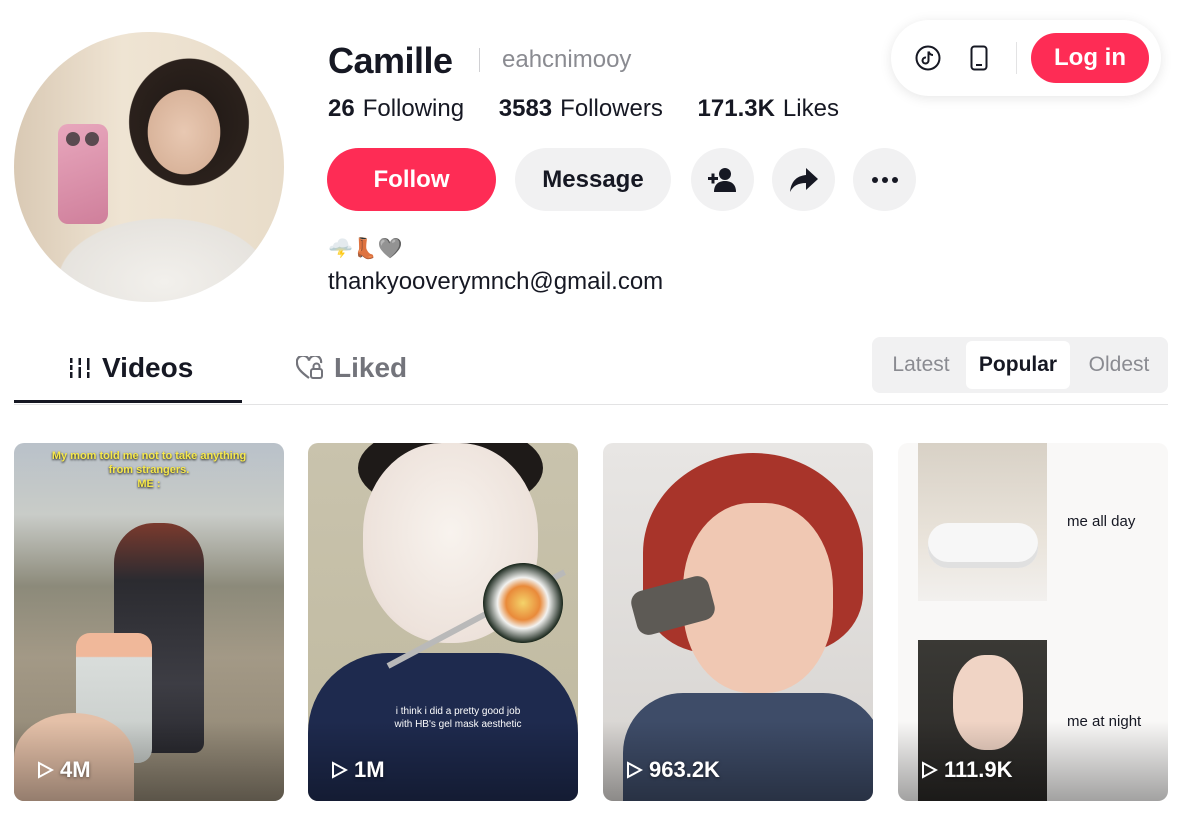 This screenshot has width=1200, height=826. I want to click on share-button, so click(803, 179).